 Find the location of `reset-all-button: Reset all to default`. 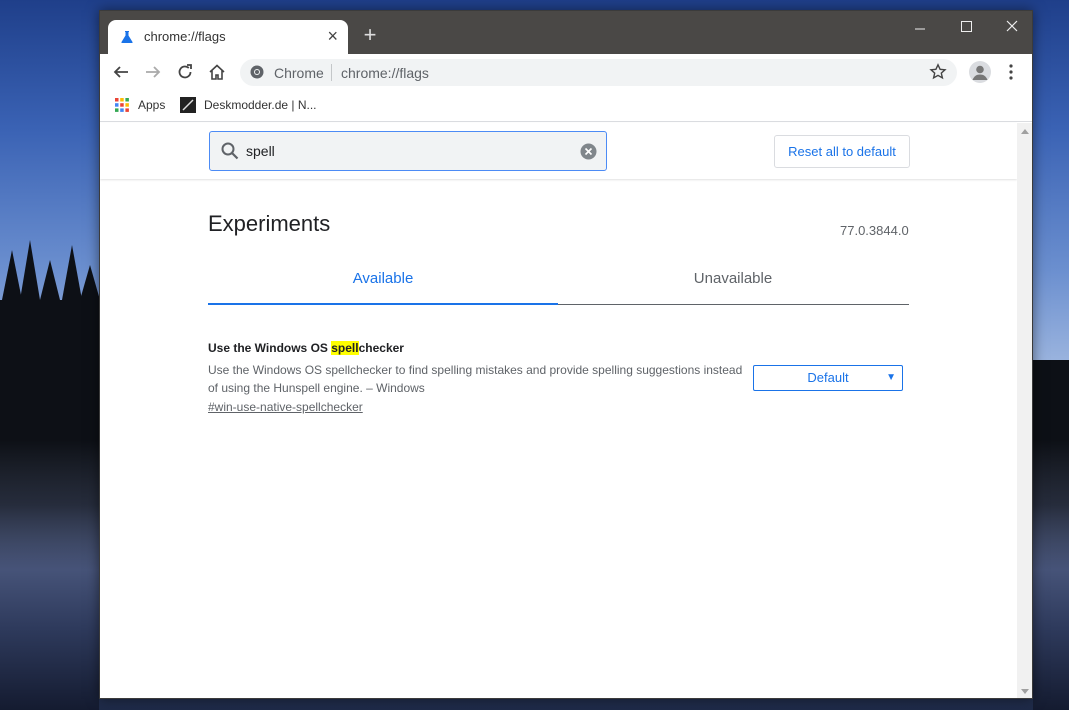

reset-all-button: Reset all to default is located at coordinates (842, 151).